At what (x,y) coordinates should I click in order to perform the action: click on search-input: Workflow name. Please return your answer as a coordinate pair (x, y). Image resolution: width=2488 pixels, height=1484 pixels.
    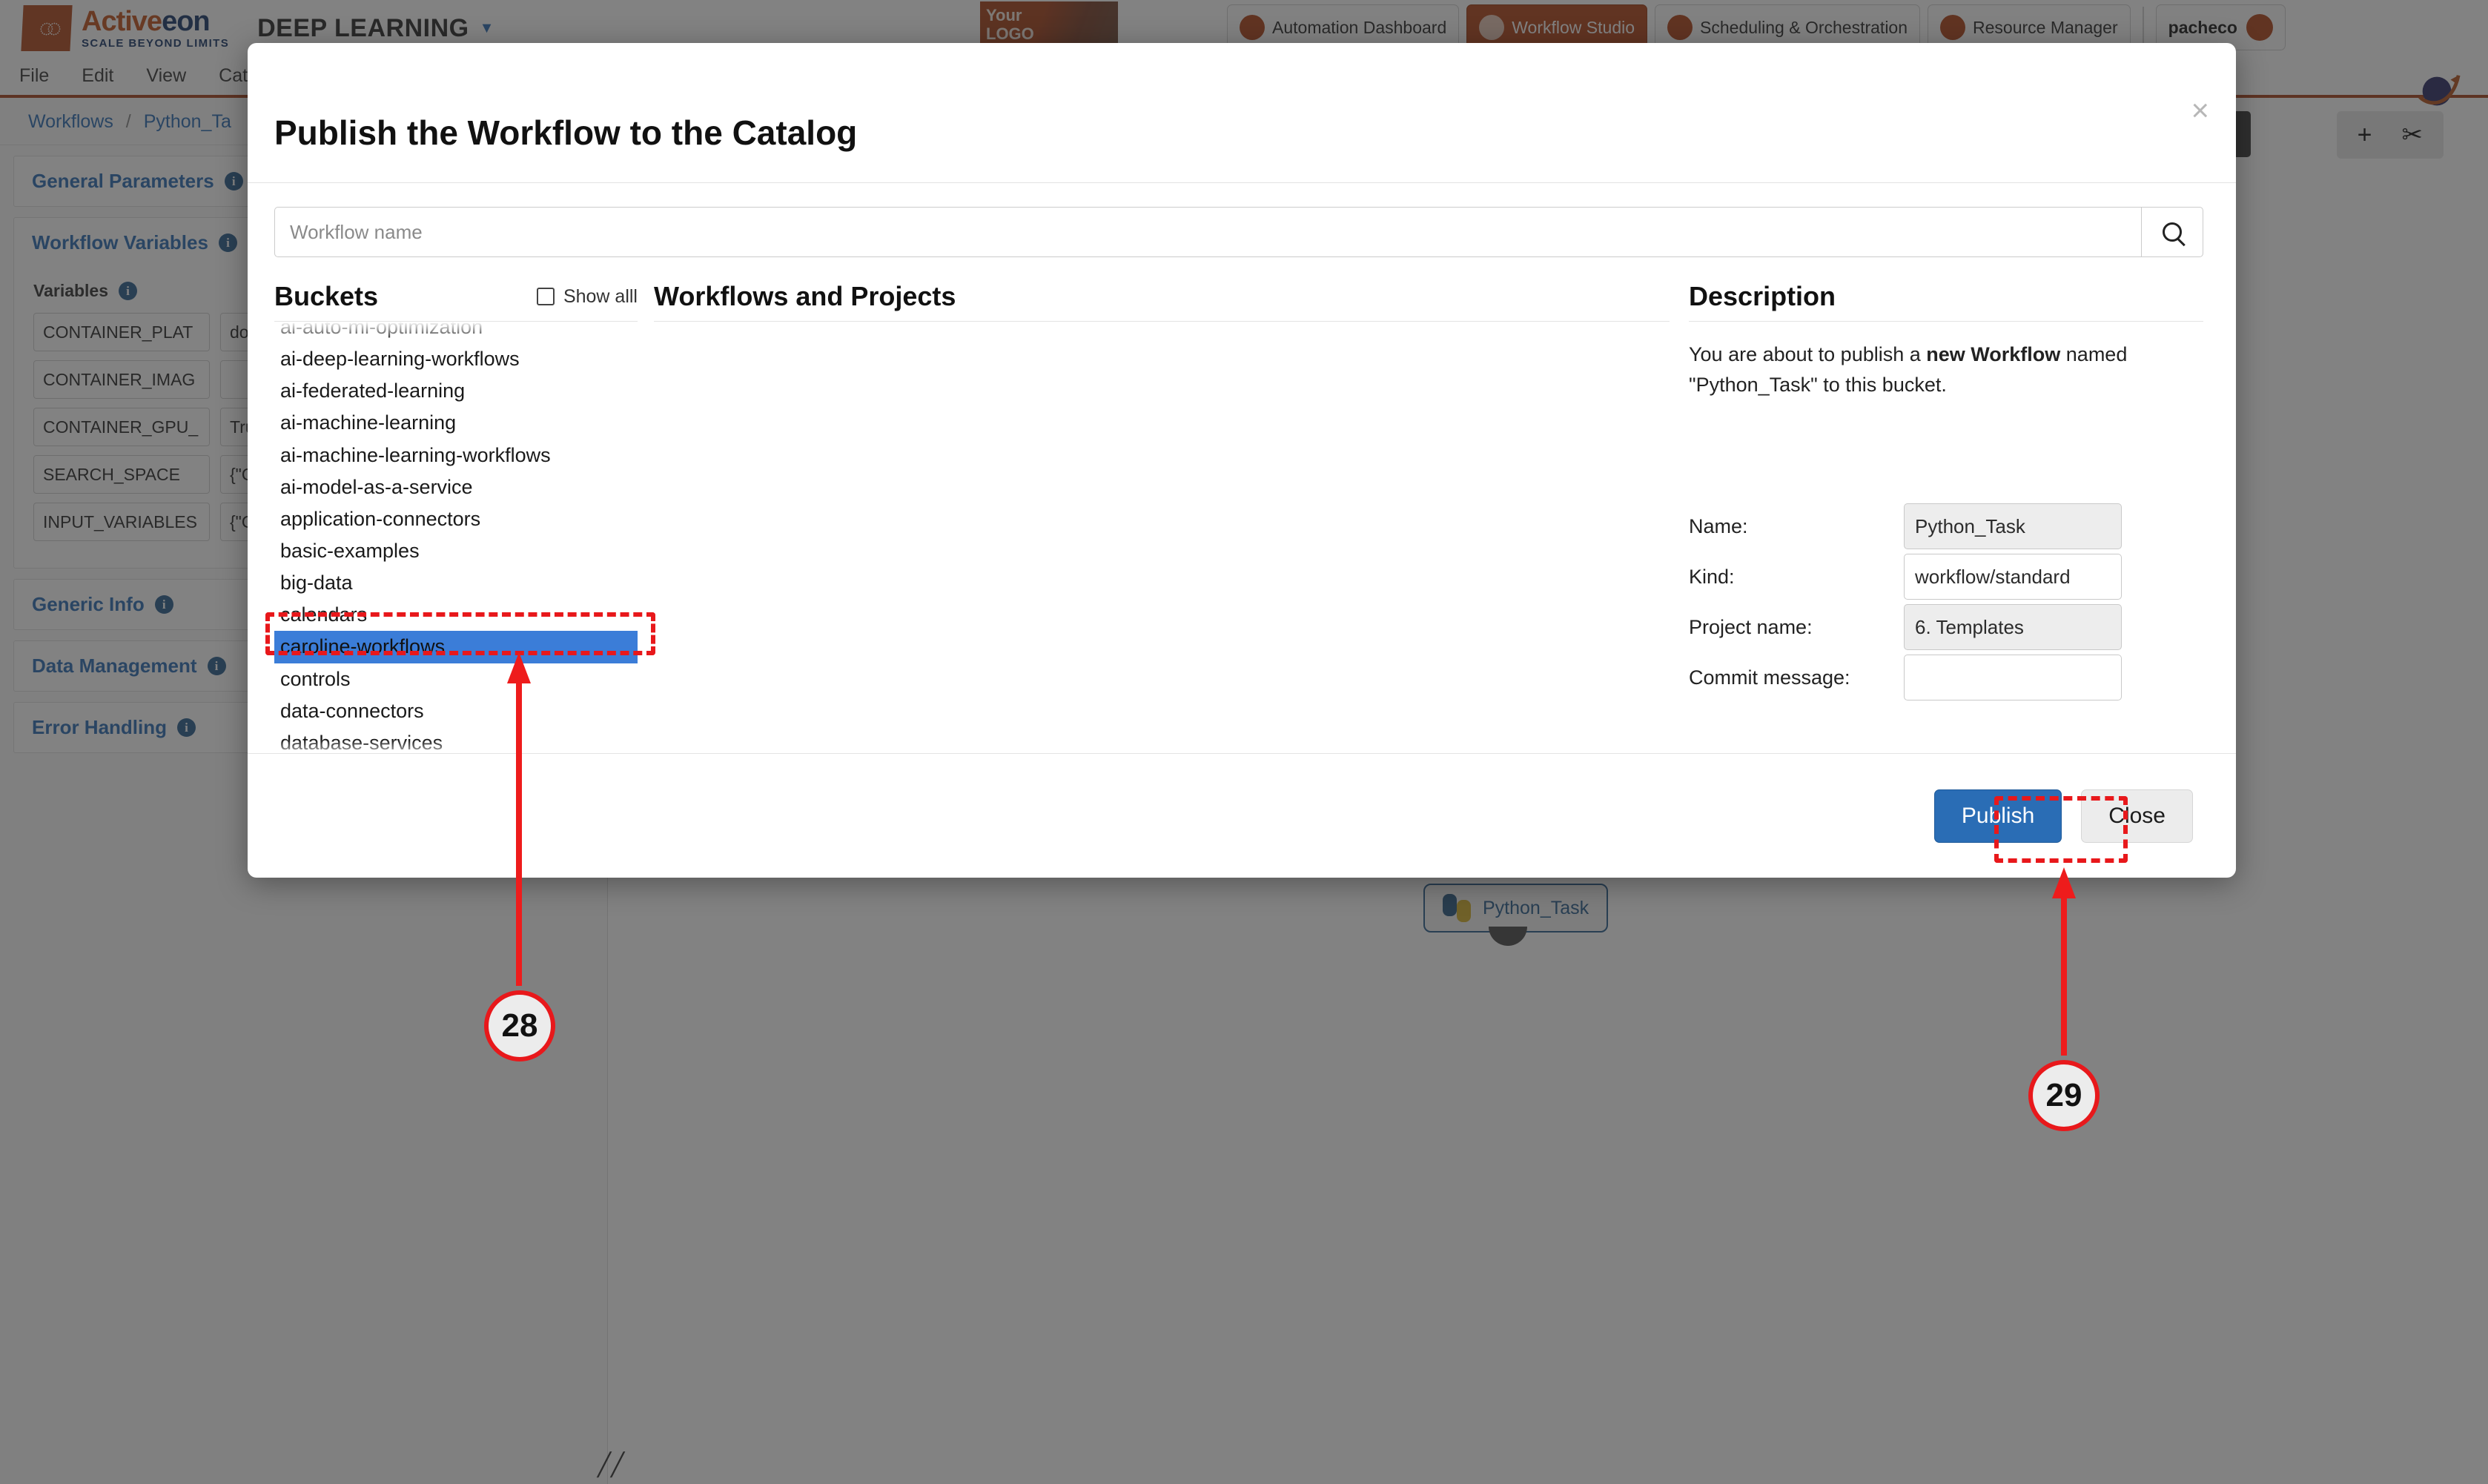
    Looking at the image, I should click on (1207, 232).